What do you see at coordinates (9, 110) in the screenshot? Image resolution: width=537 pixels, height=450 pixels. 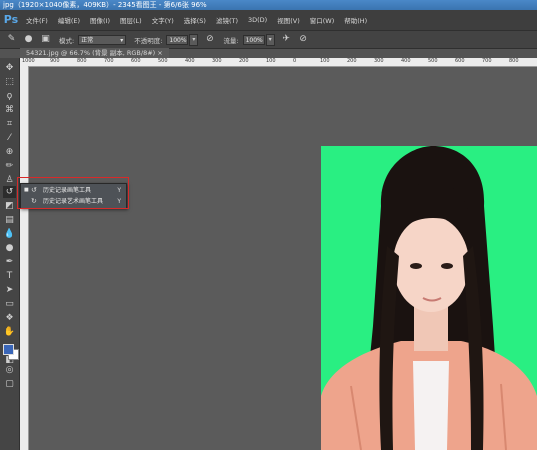 I see `quick-select-tool-icon: ⌘` at bounding box center [9, 110].